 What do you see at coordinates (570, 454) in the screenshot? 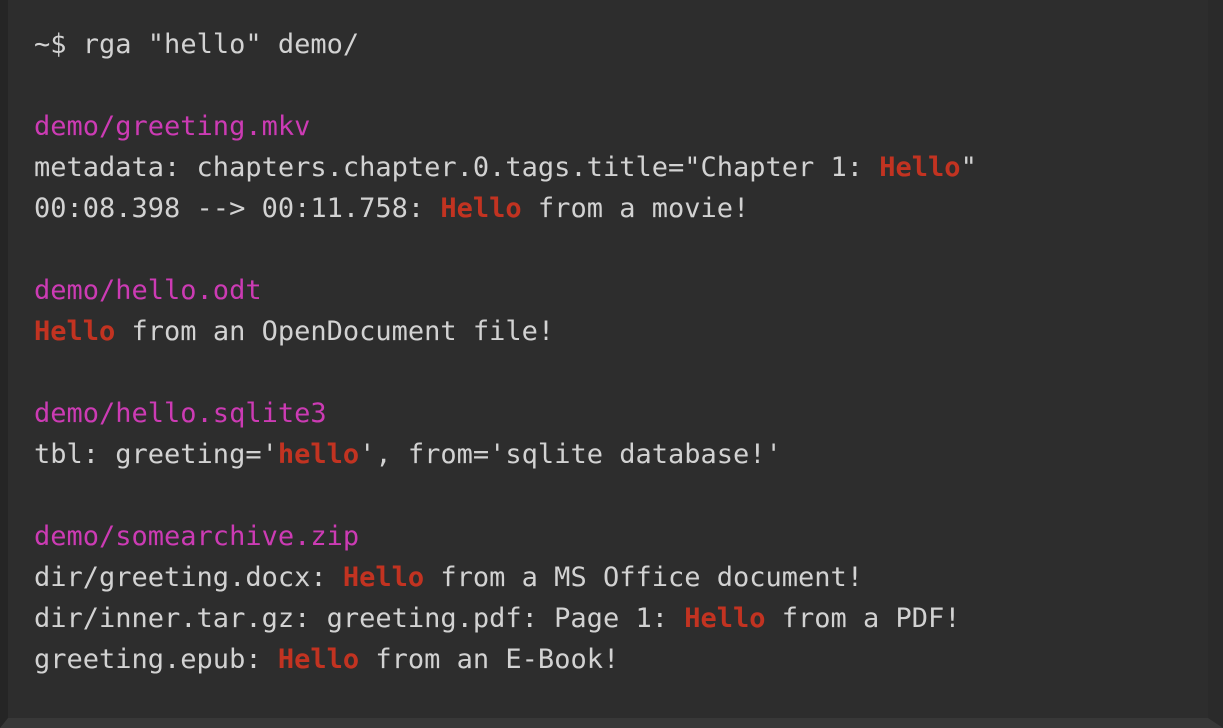
I see `output-text: ', from='sqlite database!'` at bounding box center [570, 454].